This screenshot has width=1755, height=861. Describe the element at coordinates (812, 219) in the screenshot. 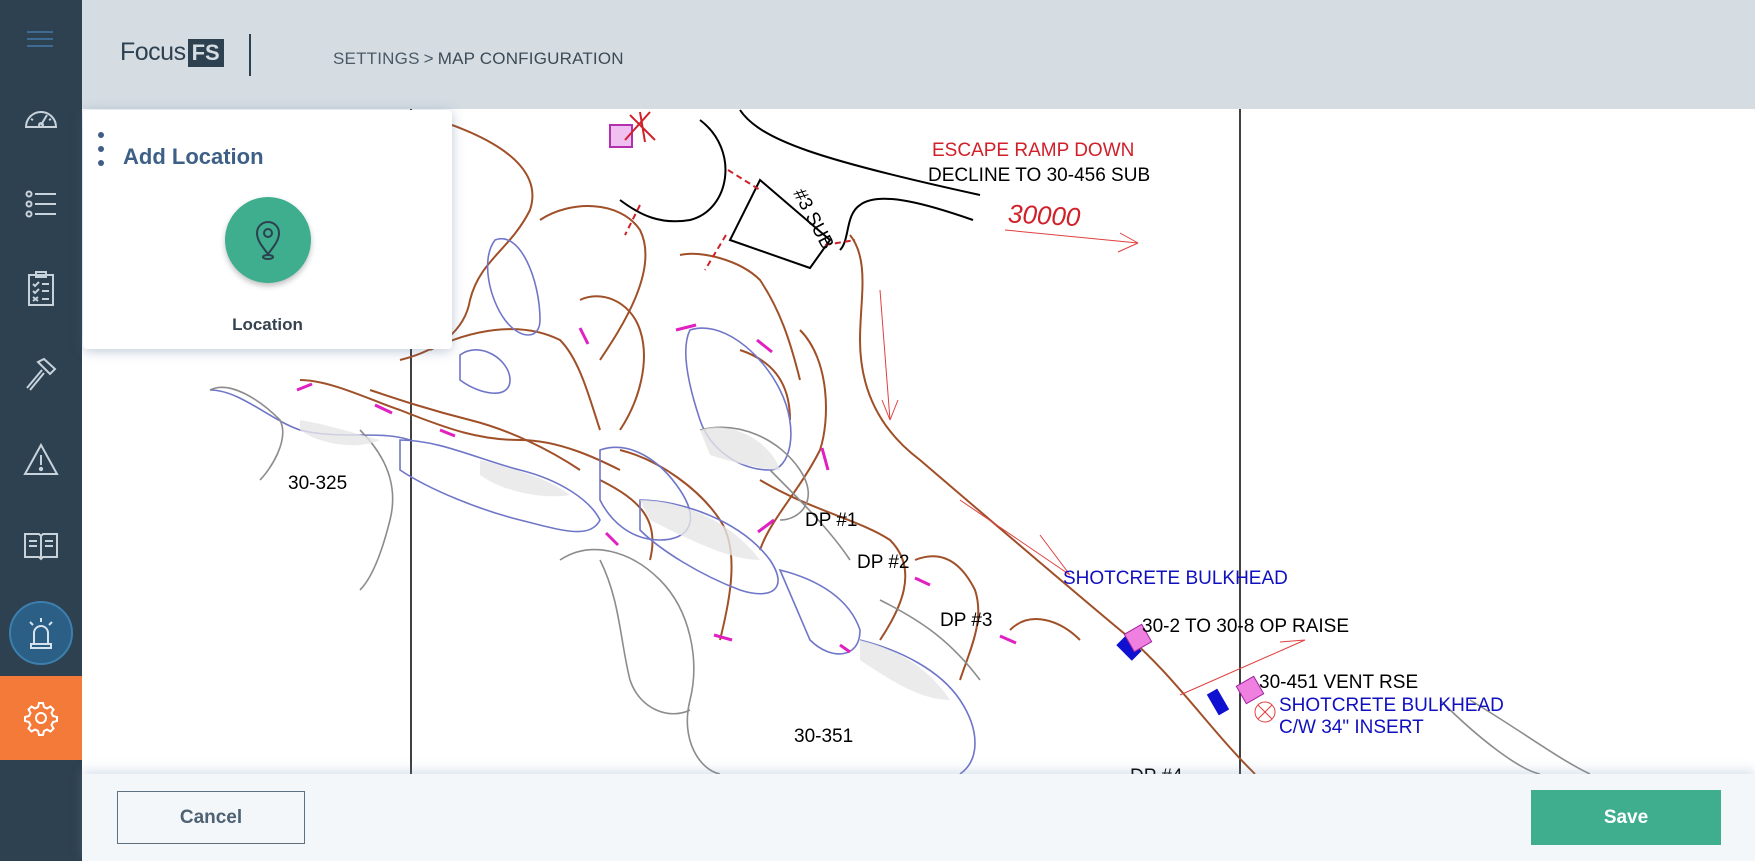

I see `label-sub3: #3 SUB` at that location.